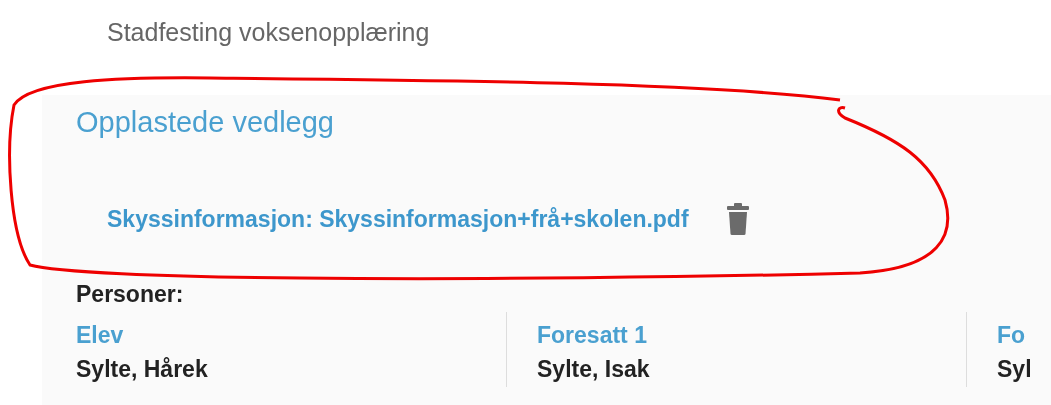 The image size is (1051, 405). Describe the element at coordinates (1011, 335) in the screenshot. I see `role-label: Fo` at that location.